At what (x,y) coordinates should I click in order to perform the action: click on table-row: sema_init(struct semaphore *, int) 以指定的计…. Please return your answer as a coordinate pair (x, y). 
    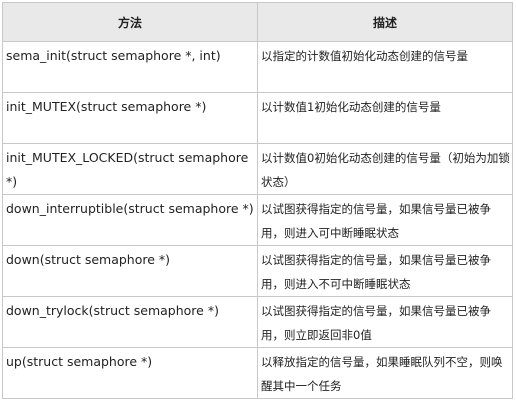
    Looking at the image, I should click on (257, 67).